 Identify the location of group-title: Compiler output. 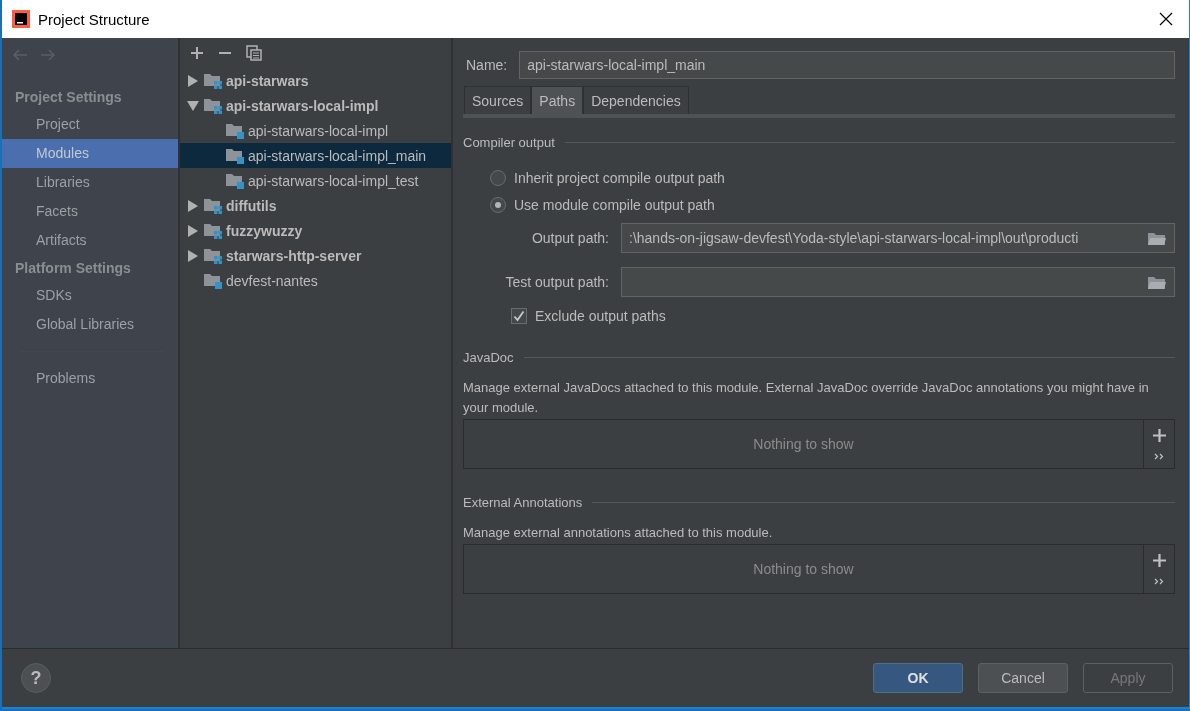
(509, 142).